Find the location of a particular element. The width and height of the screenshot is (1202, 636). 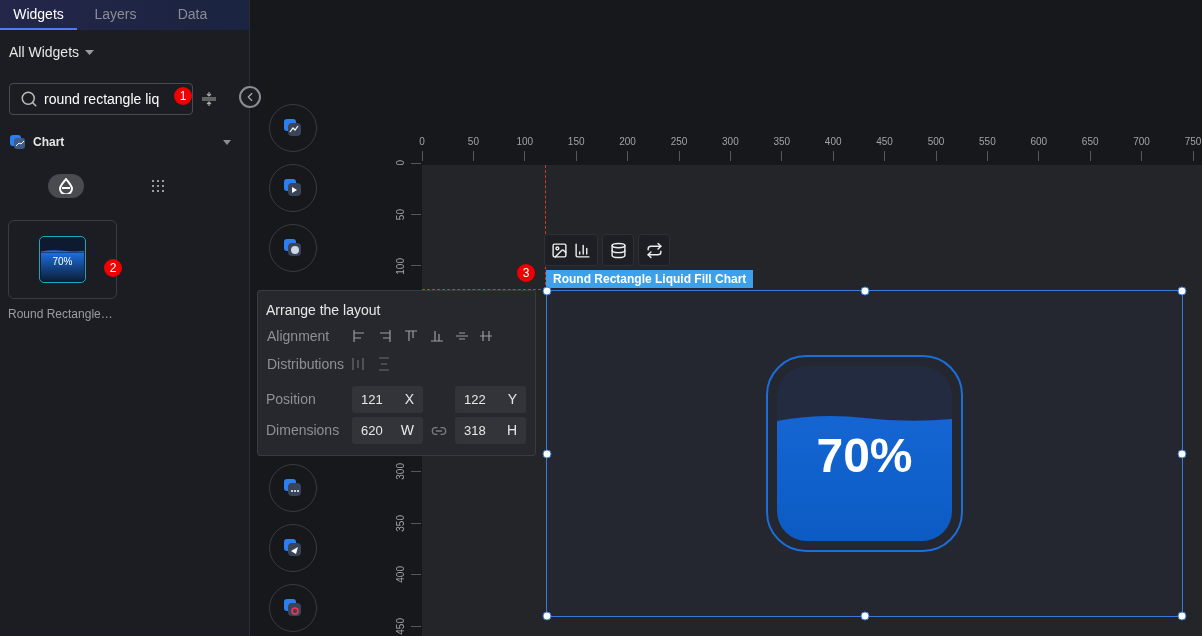

swap-icon is located at coordinates (654, 250).